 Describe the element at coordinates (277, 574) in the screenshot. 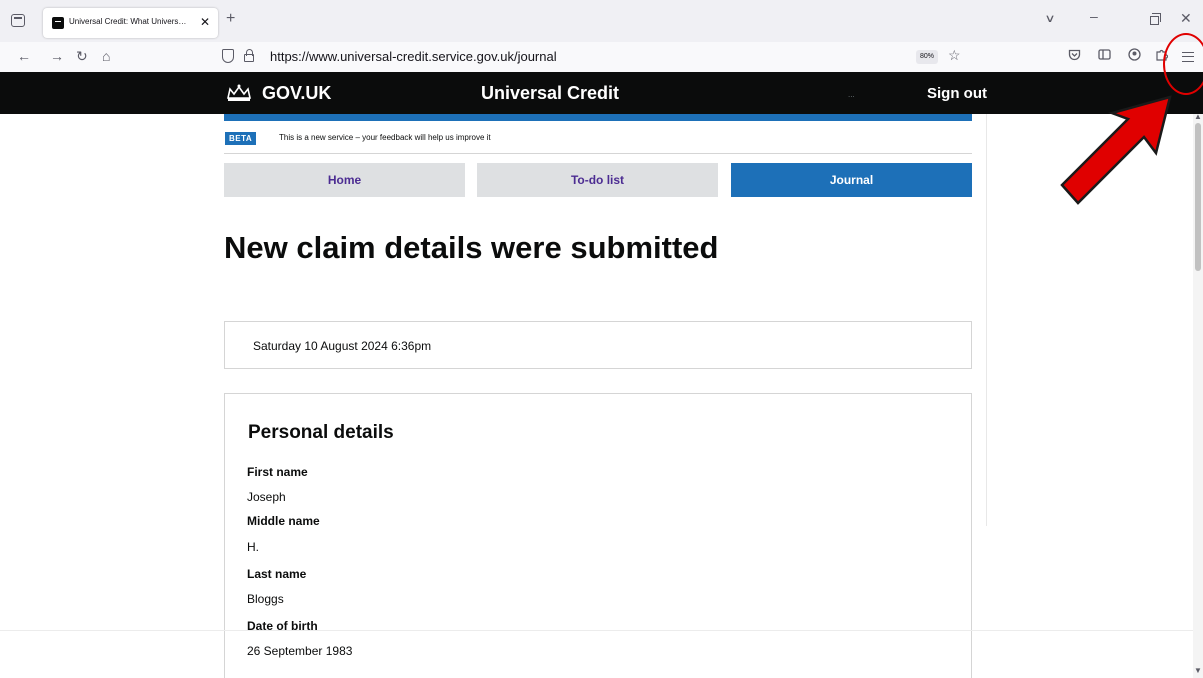

I see `field-label-last-name: Last name` at that location.